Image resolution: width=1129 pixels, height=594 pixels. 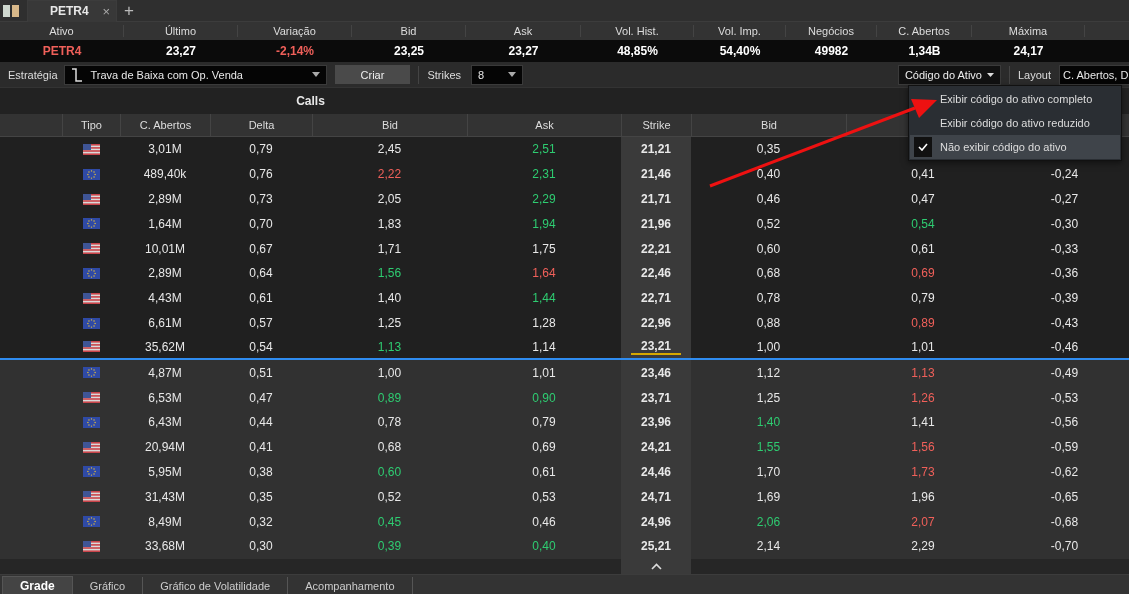 I want to click on asset-code-button: Código do Ativo, so click(x=949, y=74).